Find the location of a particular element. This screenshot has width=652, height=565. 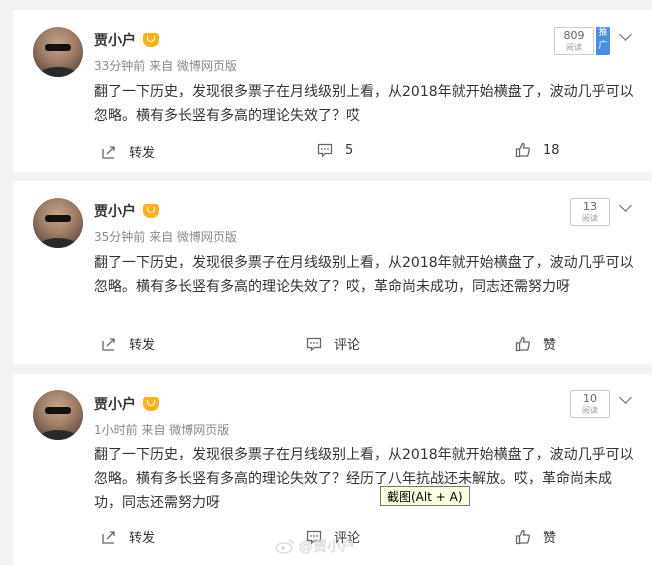

post-meta: 35分钟前 来自 微博网页版 is located at coordinates (165, 237).